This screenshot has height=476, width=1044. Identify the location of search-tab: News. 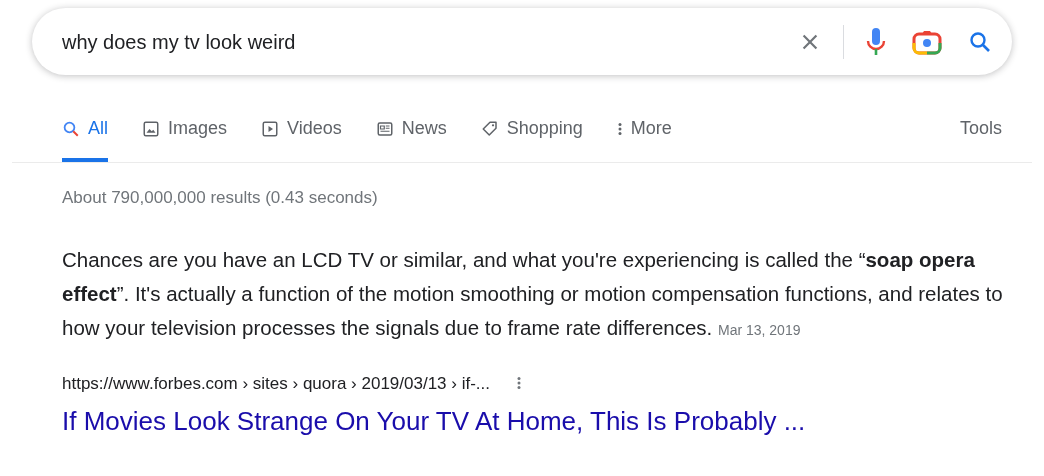
(411, 138).